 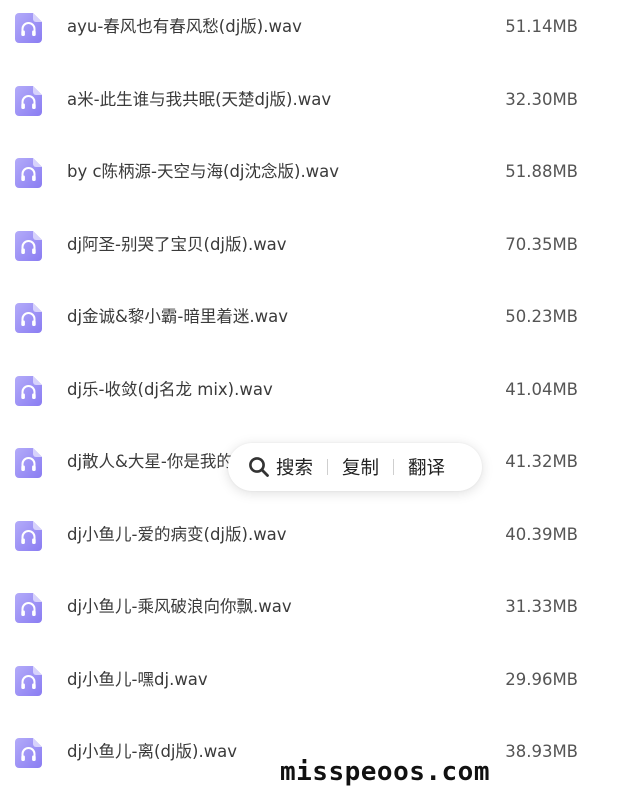 What do you see at coordinates (541, 461) in the screenshot?
I see `file-size: 41.32MB` at bounding box center [541, 461].